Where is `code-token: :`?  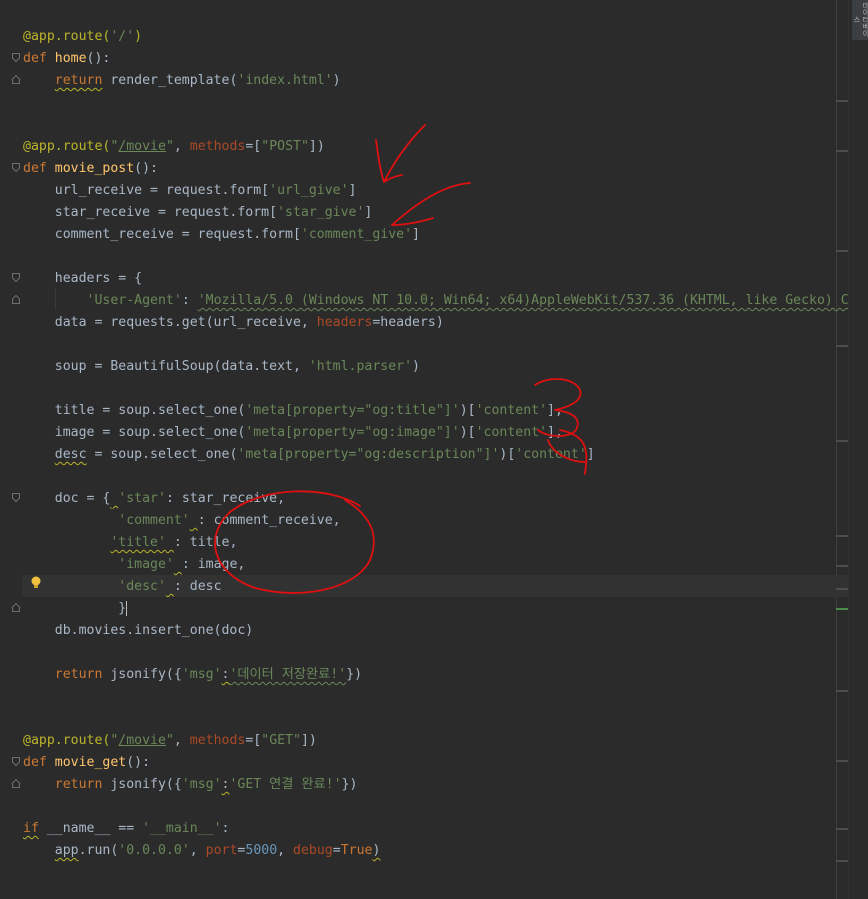
code-token: : is located at coordinates (189, 300).